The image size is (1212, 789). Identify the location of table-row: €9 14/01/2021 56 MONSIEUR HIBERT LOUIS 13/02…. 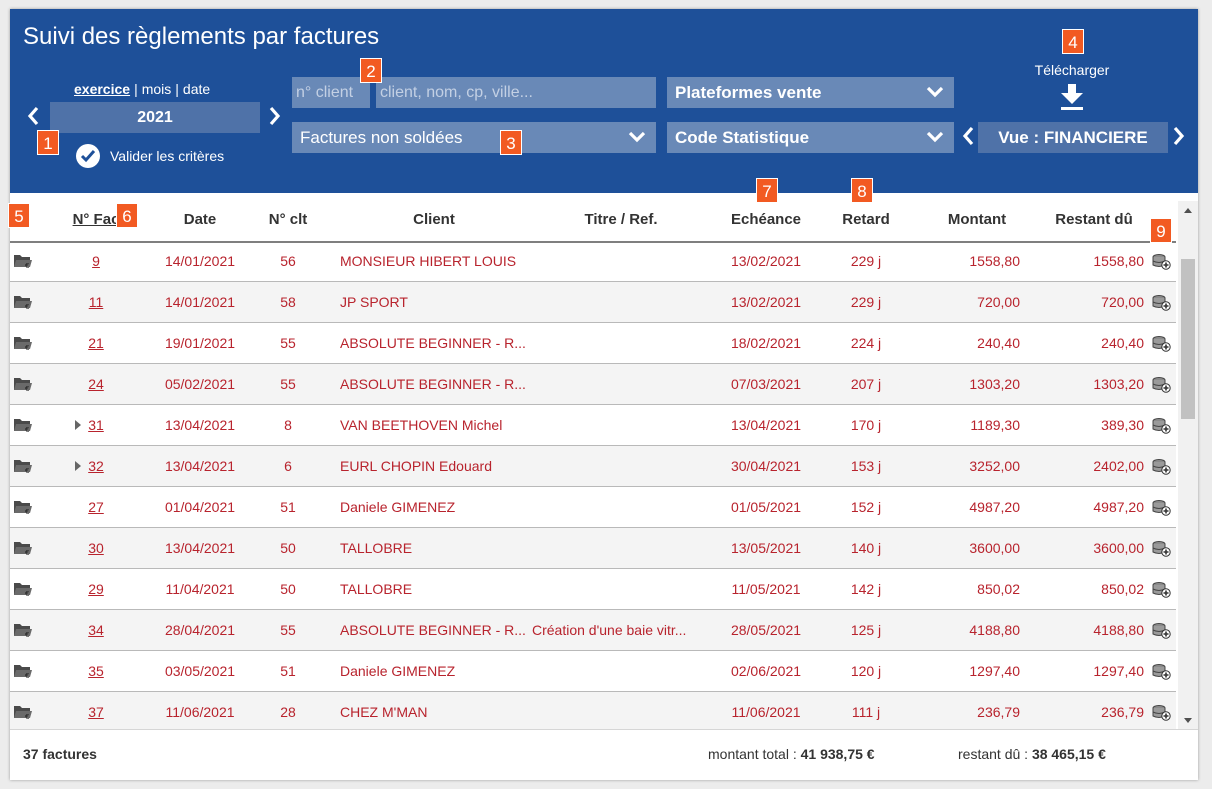
(593, 261).